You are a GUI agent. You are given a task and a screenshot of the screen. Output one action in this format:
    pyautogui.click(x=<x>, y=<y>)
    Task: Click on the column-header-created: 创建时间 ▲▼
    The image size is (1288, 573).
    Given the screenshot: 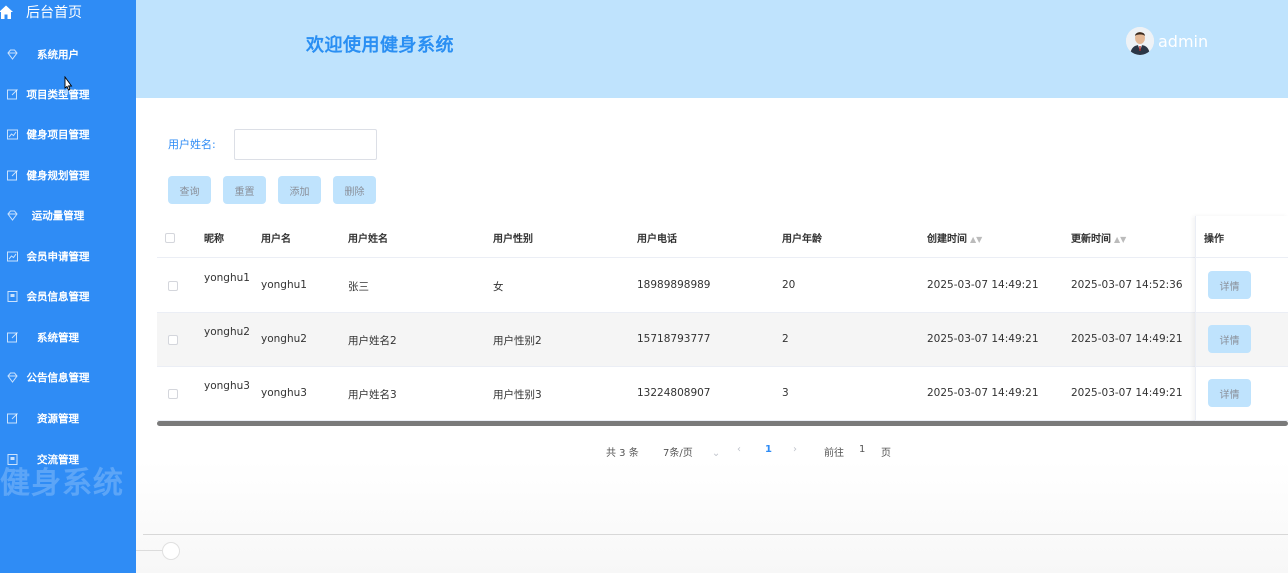 What is the action you would take?
    pyautogui.click(x=954, y=237)
    